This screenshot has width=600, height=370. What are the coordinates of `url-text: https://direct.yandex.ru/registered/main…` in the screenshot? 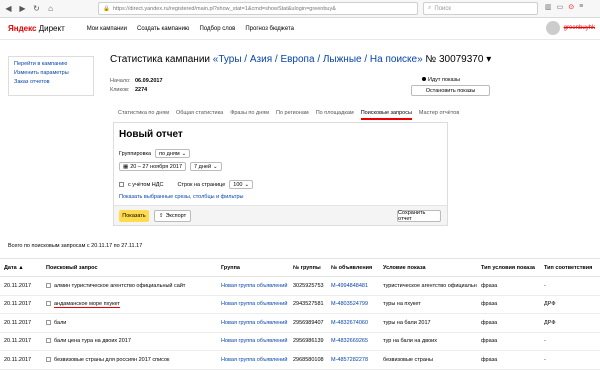 It's located at (224, 8).